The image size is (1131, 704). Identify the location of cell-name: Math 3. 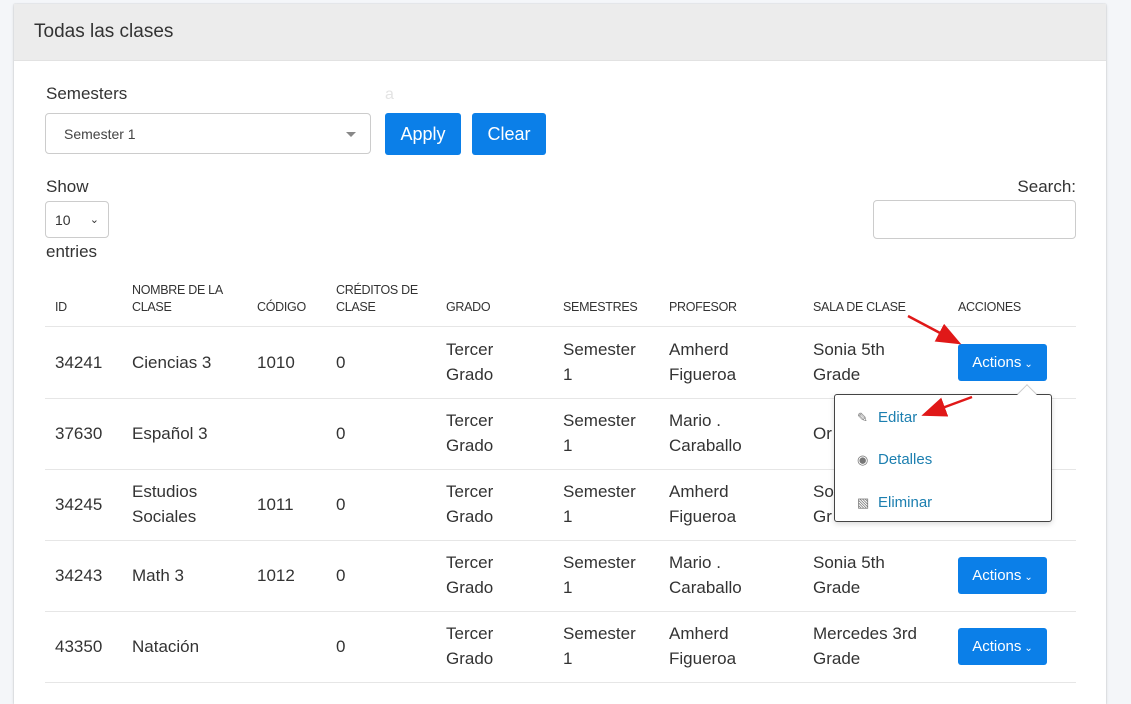
(158, 575).